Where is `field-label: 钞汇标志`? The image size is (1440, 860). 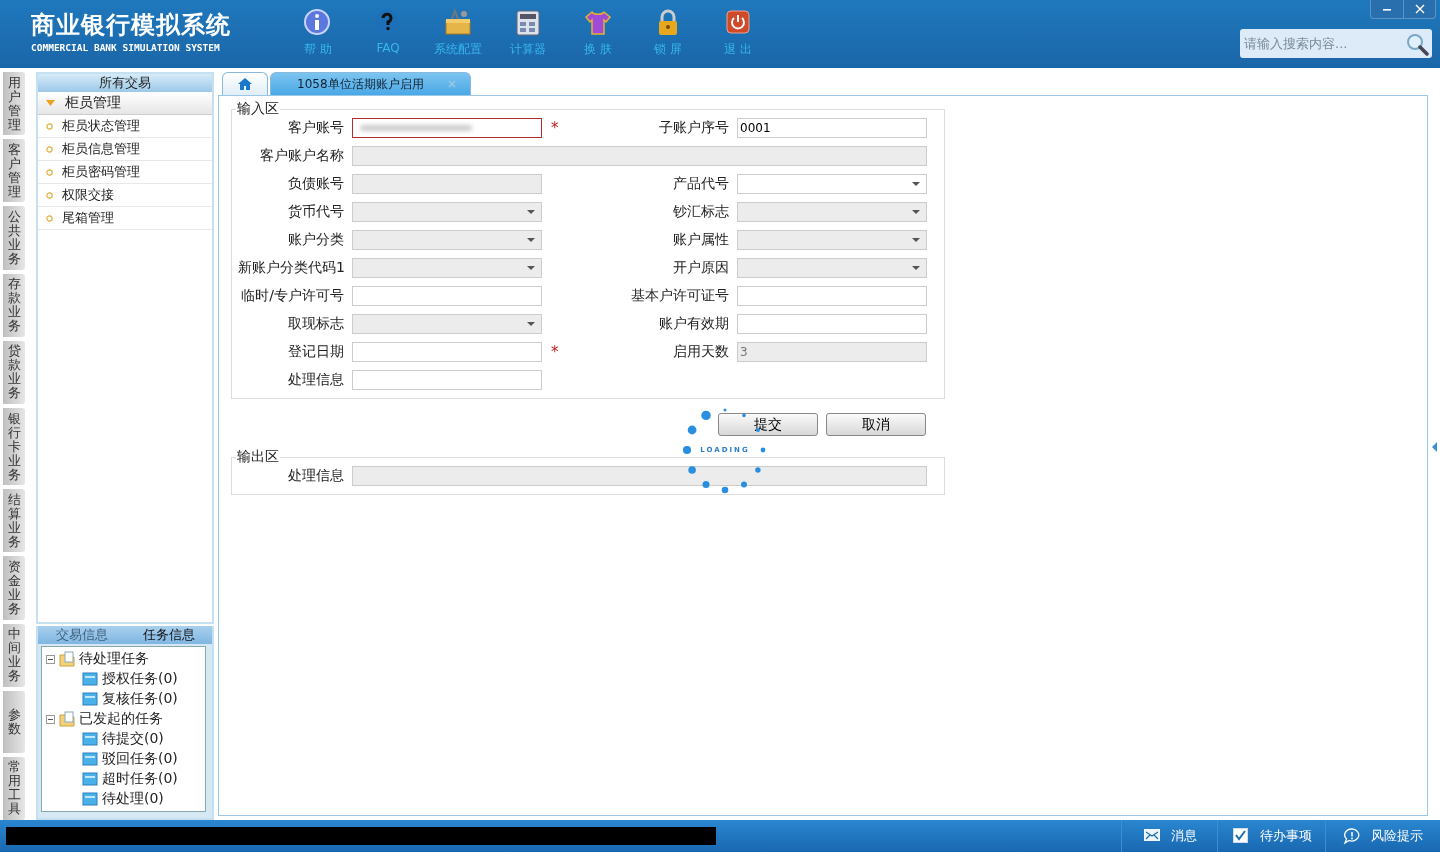
field-label: 钞汇标志 is located at coordinates (701, 212).